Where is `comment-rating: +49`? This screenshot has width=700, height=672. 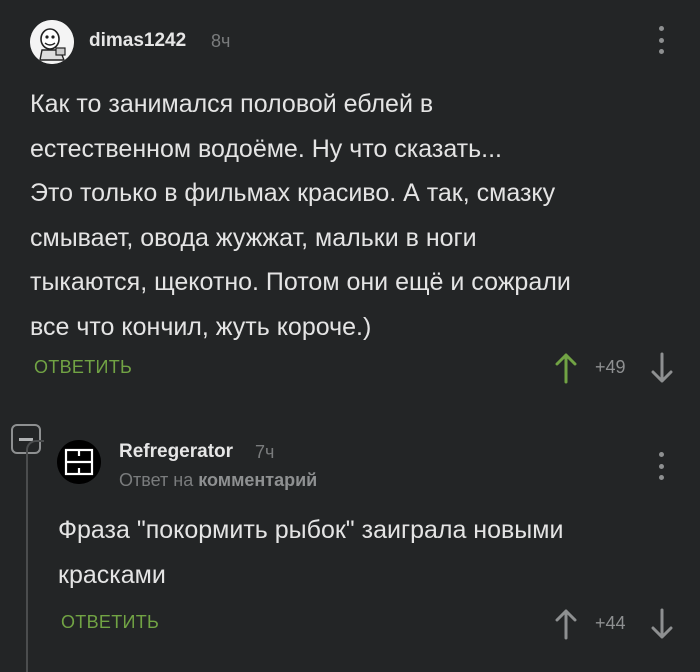
comment-rating: +49 is located at coordinates (610, 367).